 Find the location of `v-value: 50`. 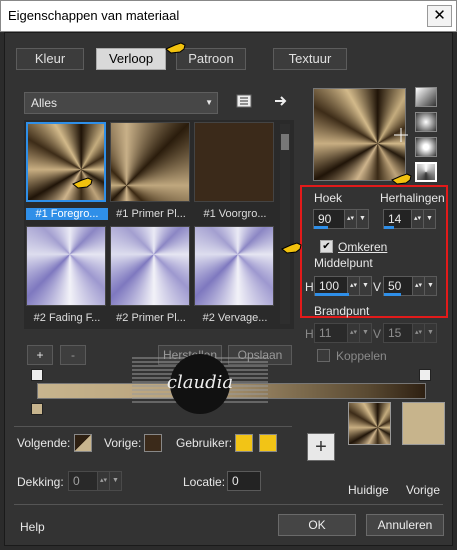

v-value: 50 is located at coordinates (395, 286).